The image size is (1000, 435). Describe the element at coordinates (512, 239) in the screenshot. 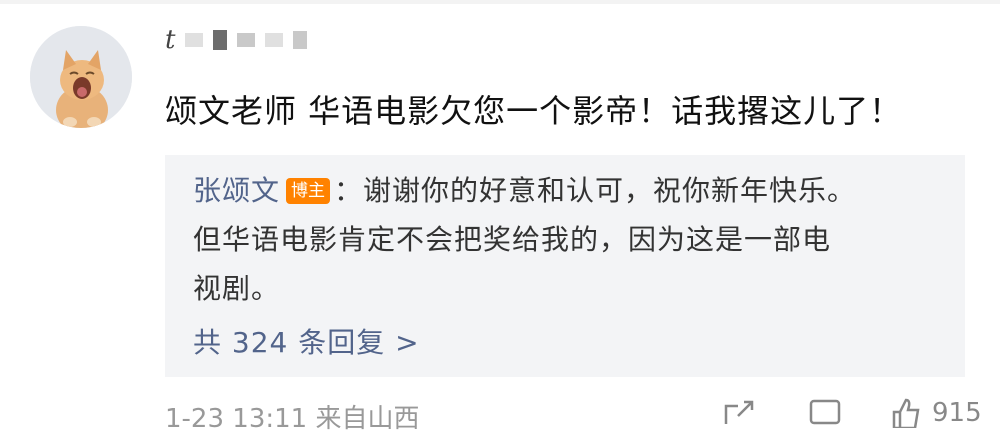

I see `reply-text-line-2: 但华语电影肯定不会把奖给我的，因为这是一部电` at that location.